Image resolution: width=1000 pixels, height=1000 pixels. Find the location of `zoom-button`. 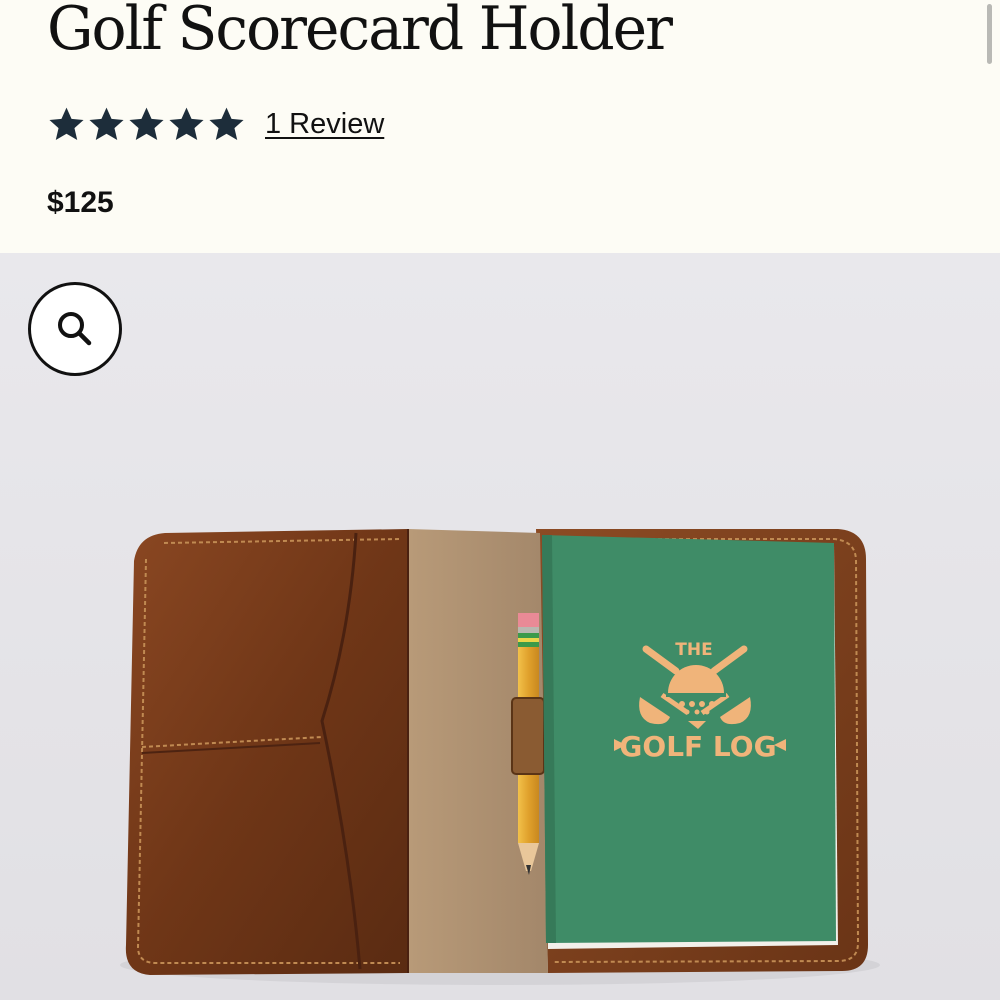

zoom-button is located at coordinates (75, 329).